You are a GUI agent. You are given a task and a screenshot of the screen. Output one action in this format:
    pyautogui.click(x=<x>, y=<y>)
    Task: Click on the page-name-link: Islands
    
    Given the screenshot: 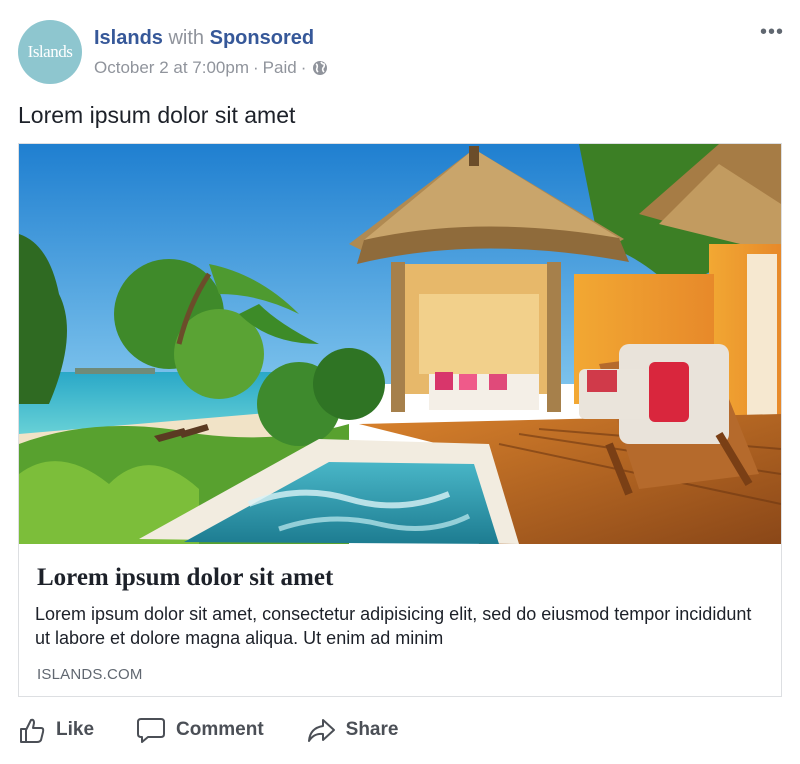 What is the action you would take?
    pyautogui.click(x=128, y=38)
    